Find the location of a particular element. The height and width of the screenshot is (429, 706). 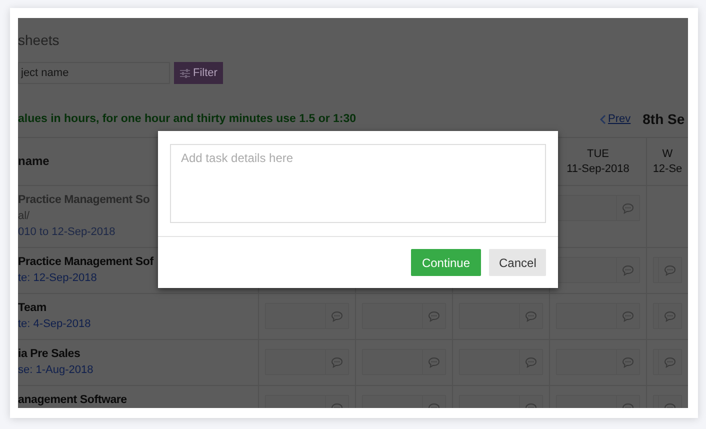

project-date: se: 1-Aug-2018 is located at coordinates (56, 370).